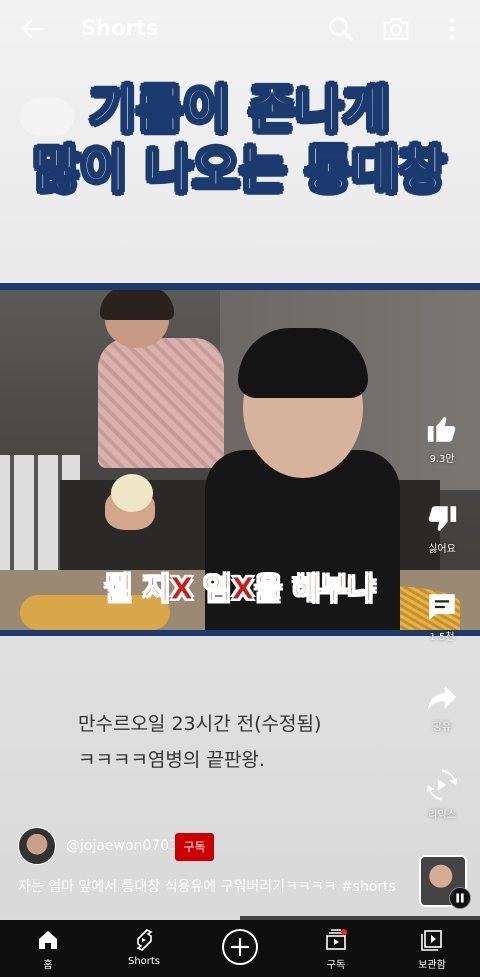 Image resolution: width=480 pixels, height=977 pixels. What do you see at coordinates (48, 940) in the screenshot?
I see `home-icon` at bounding box center [48, 940].